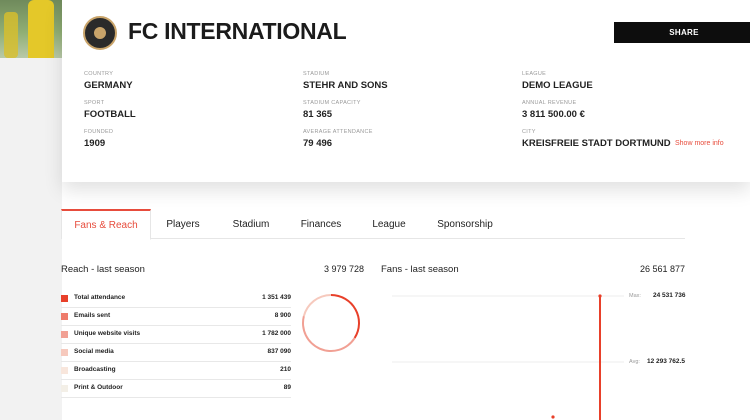 The height and width of the screenshot is (420, 750). Describe the element at coordinates (600, 296) in the screenshot. I see `fans-max-point` at that location.